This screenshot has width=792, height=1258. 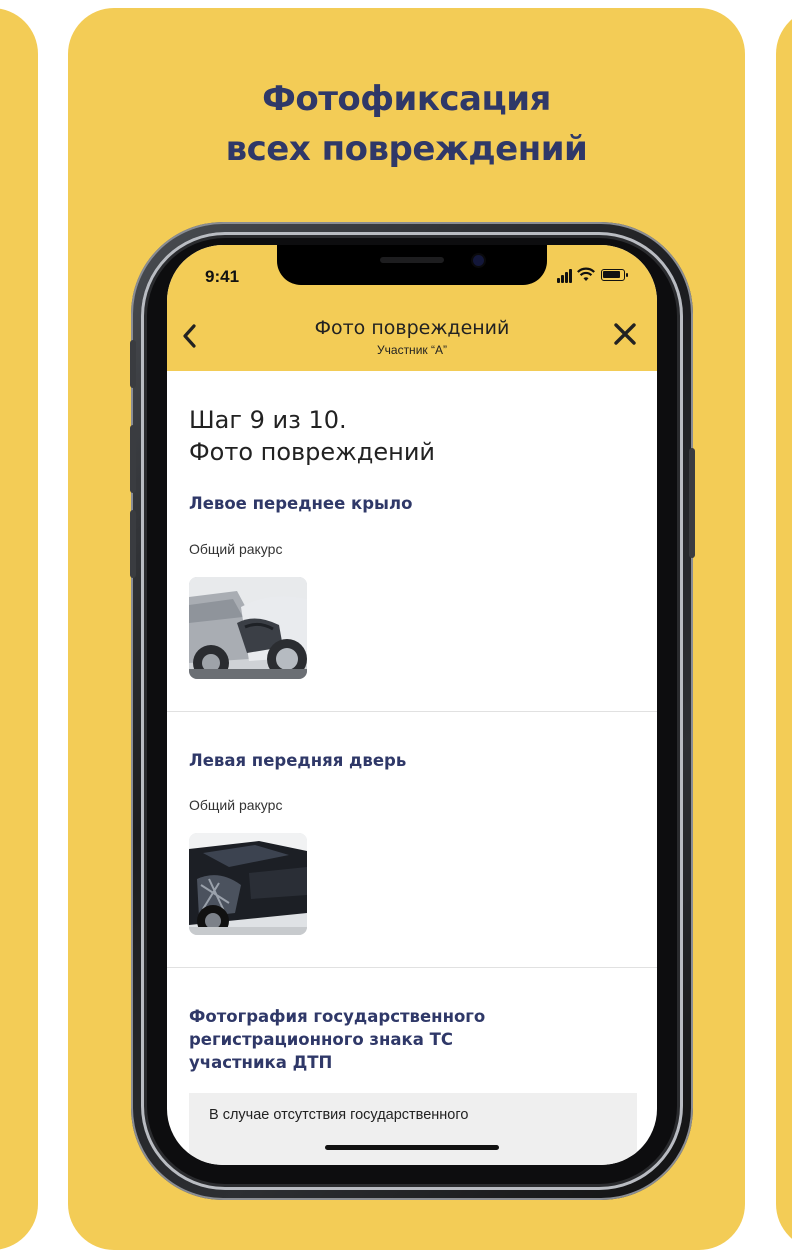 I want to click on section-heading-text: Левая передняя дверь, so click(x=298, y=760).